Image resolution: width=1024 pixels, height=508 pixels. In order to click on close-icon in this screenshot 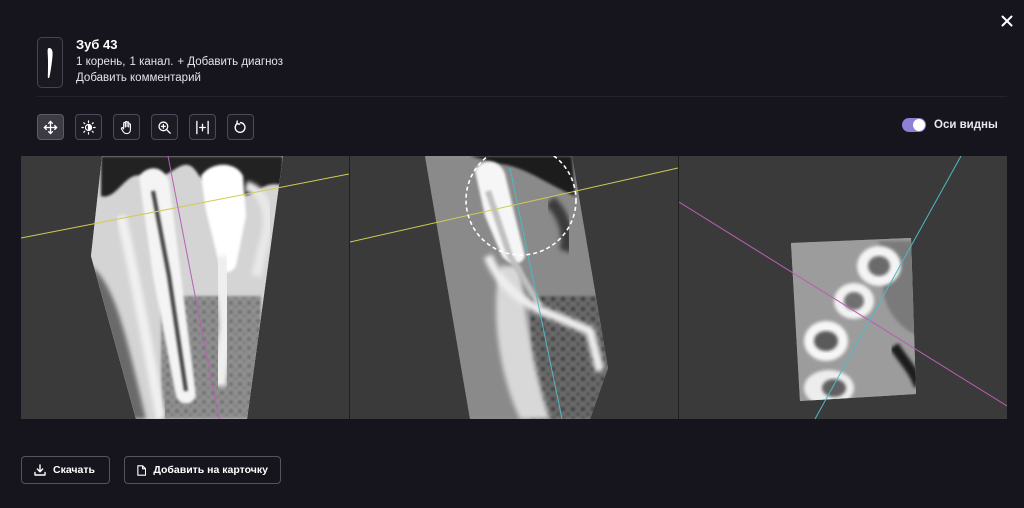, I will do `click(1007, 21)`.